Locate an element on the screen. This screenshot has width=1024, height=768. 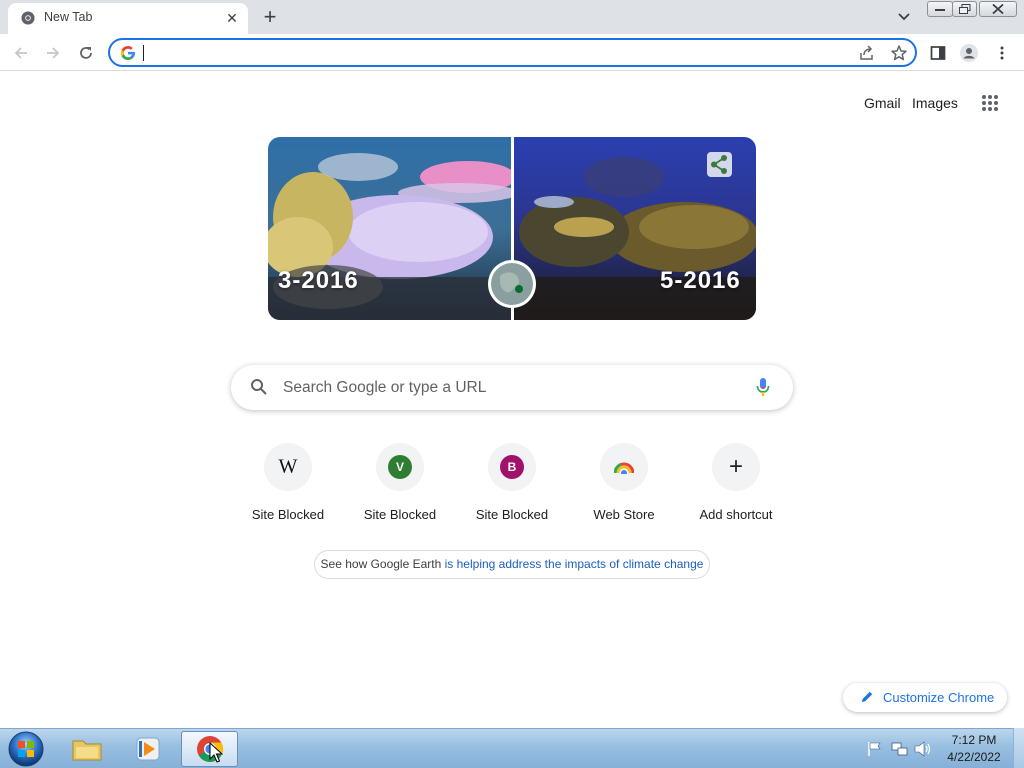
web-store-icon is located at coordinates (624, 468).